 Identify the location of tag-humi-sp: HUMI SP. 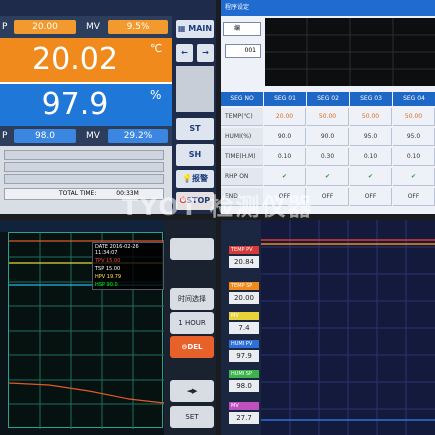
(244, 374).